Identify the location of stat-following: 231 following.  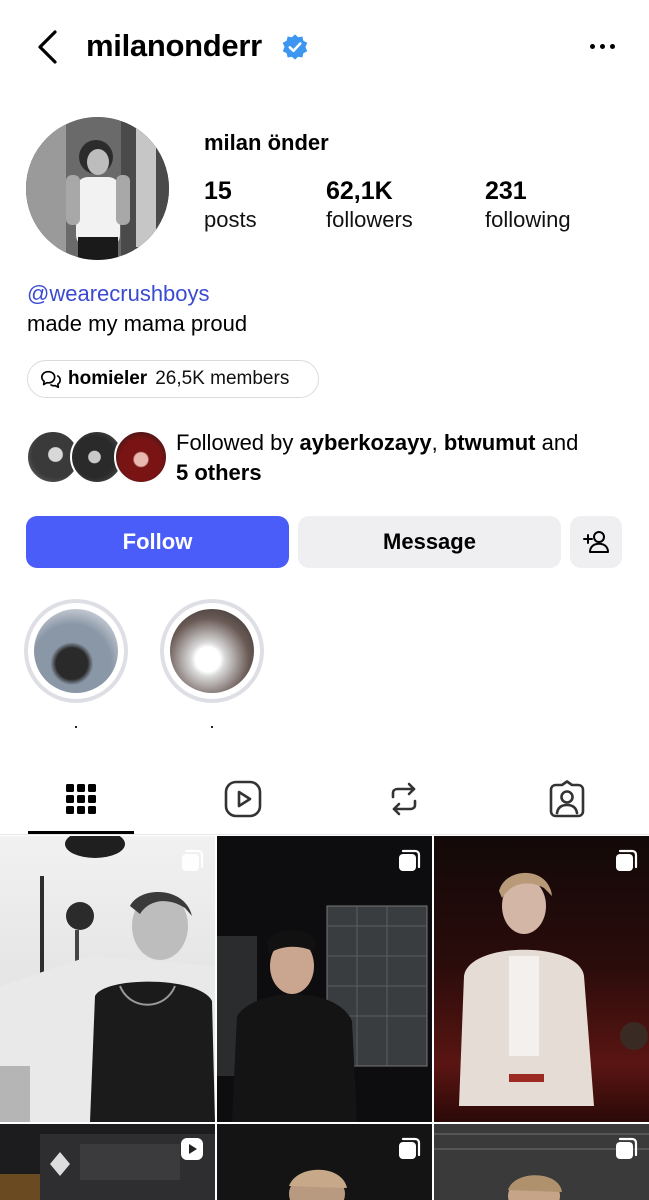
(528, 205).